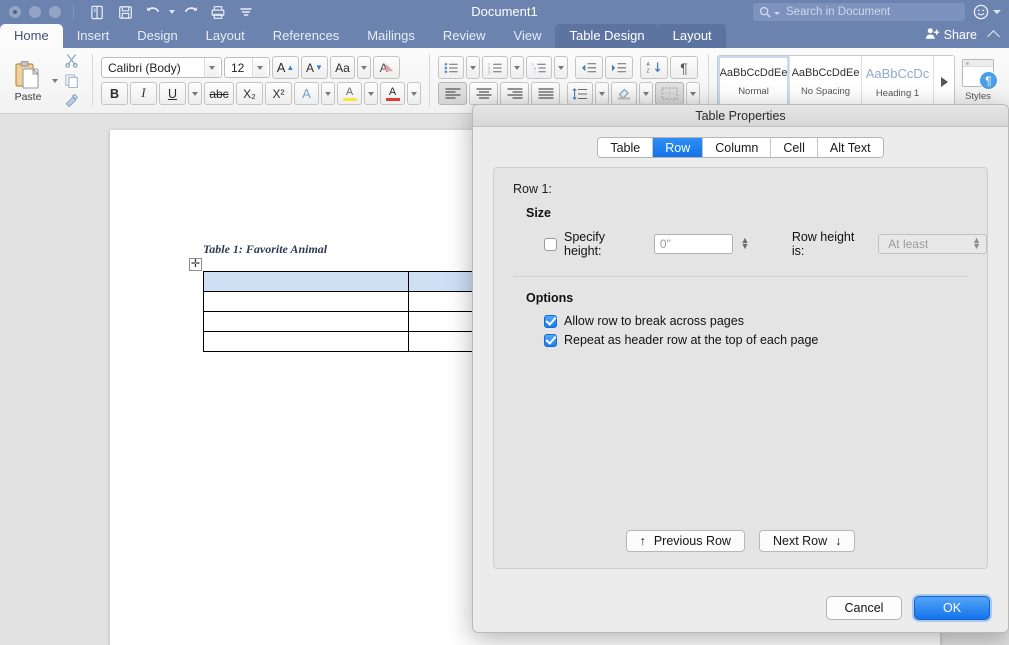  What do you see at coordinates (319, 67) in the screenshot?
I see `shrink-font-arrow-icon: ▼` at bounding box center [319, 67].